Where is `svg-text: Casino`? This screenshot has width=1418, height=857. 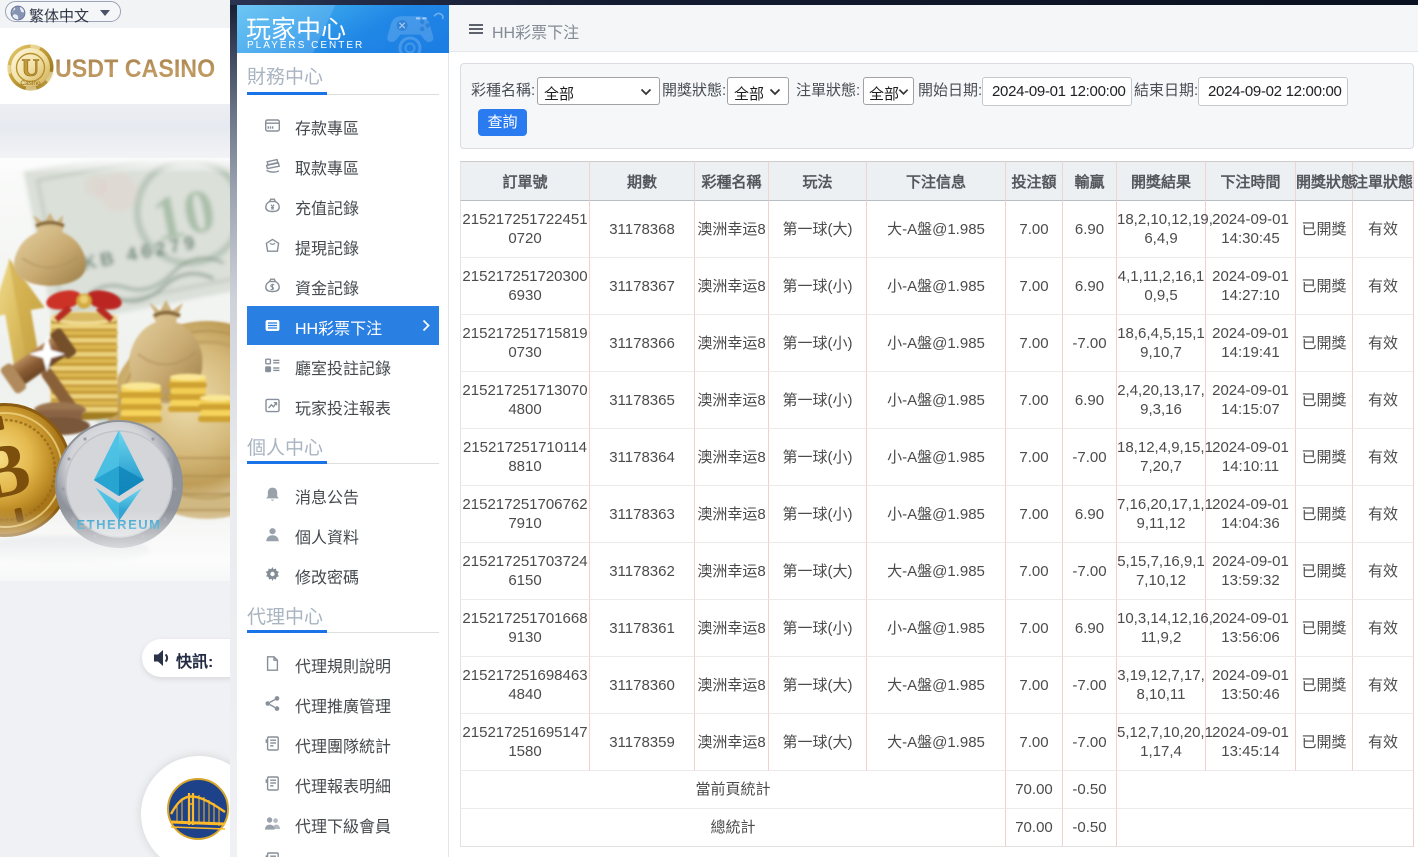 svg-text: Casino is located at coordinates (30, 83).